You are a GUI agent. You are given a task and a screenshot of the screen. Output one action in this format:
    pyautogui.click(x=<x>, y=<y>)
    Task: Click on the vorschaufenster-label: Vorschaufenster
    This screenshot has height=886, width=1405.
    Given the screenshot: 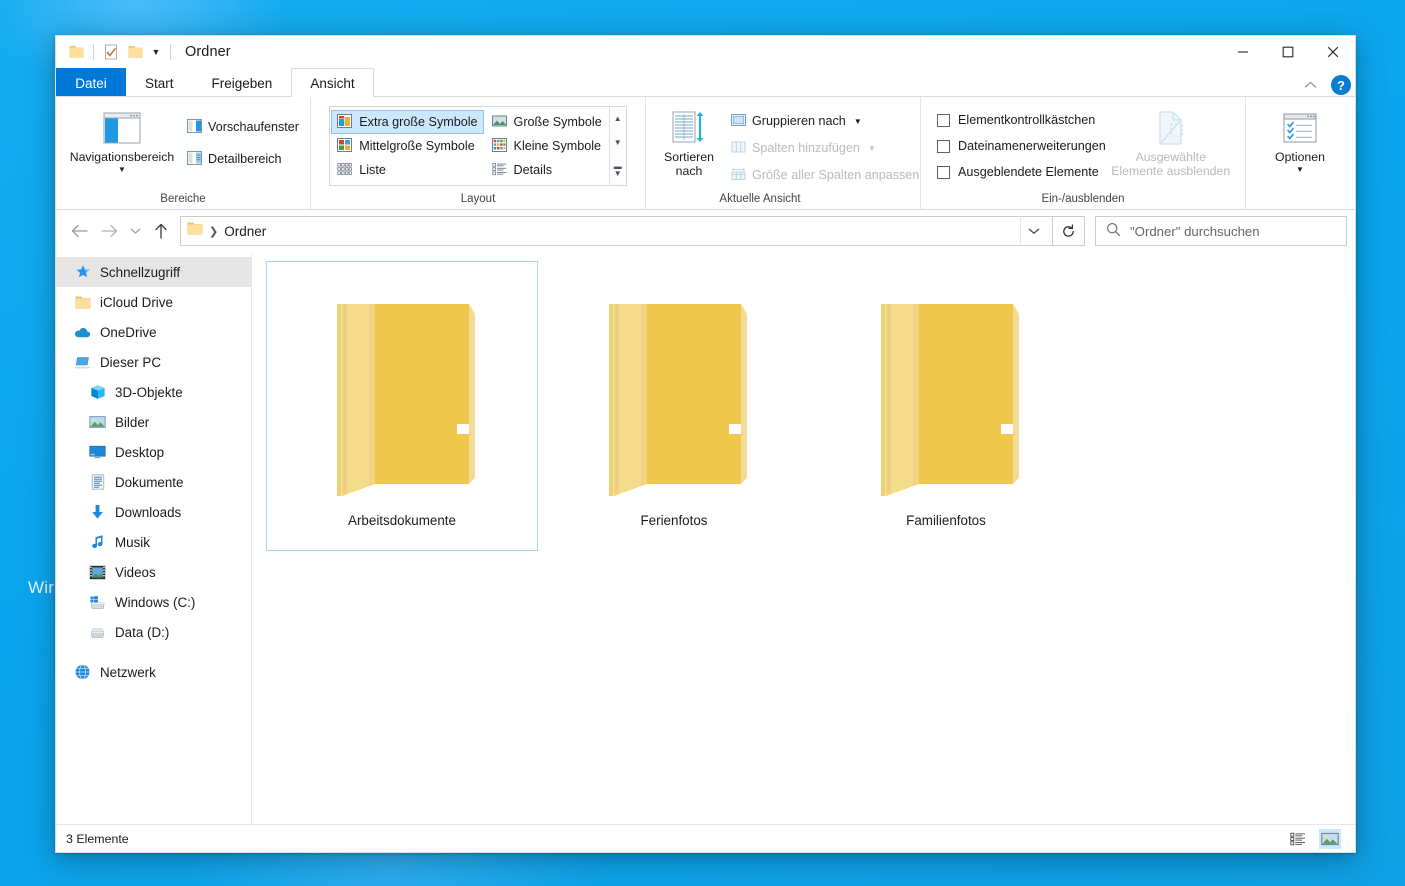 What is the action you would take?
    pyautogui.click(x=253, y=127)
    